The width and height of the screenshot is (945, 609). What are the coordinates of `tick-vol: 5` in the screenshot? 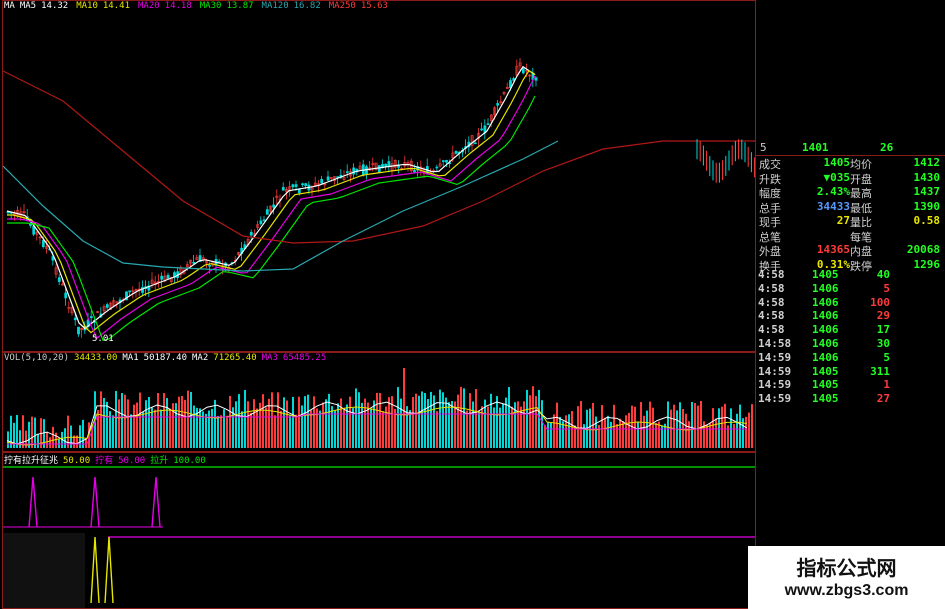 It's located at (886, 357).